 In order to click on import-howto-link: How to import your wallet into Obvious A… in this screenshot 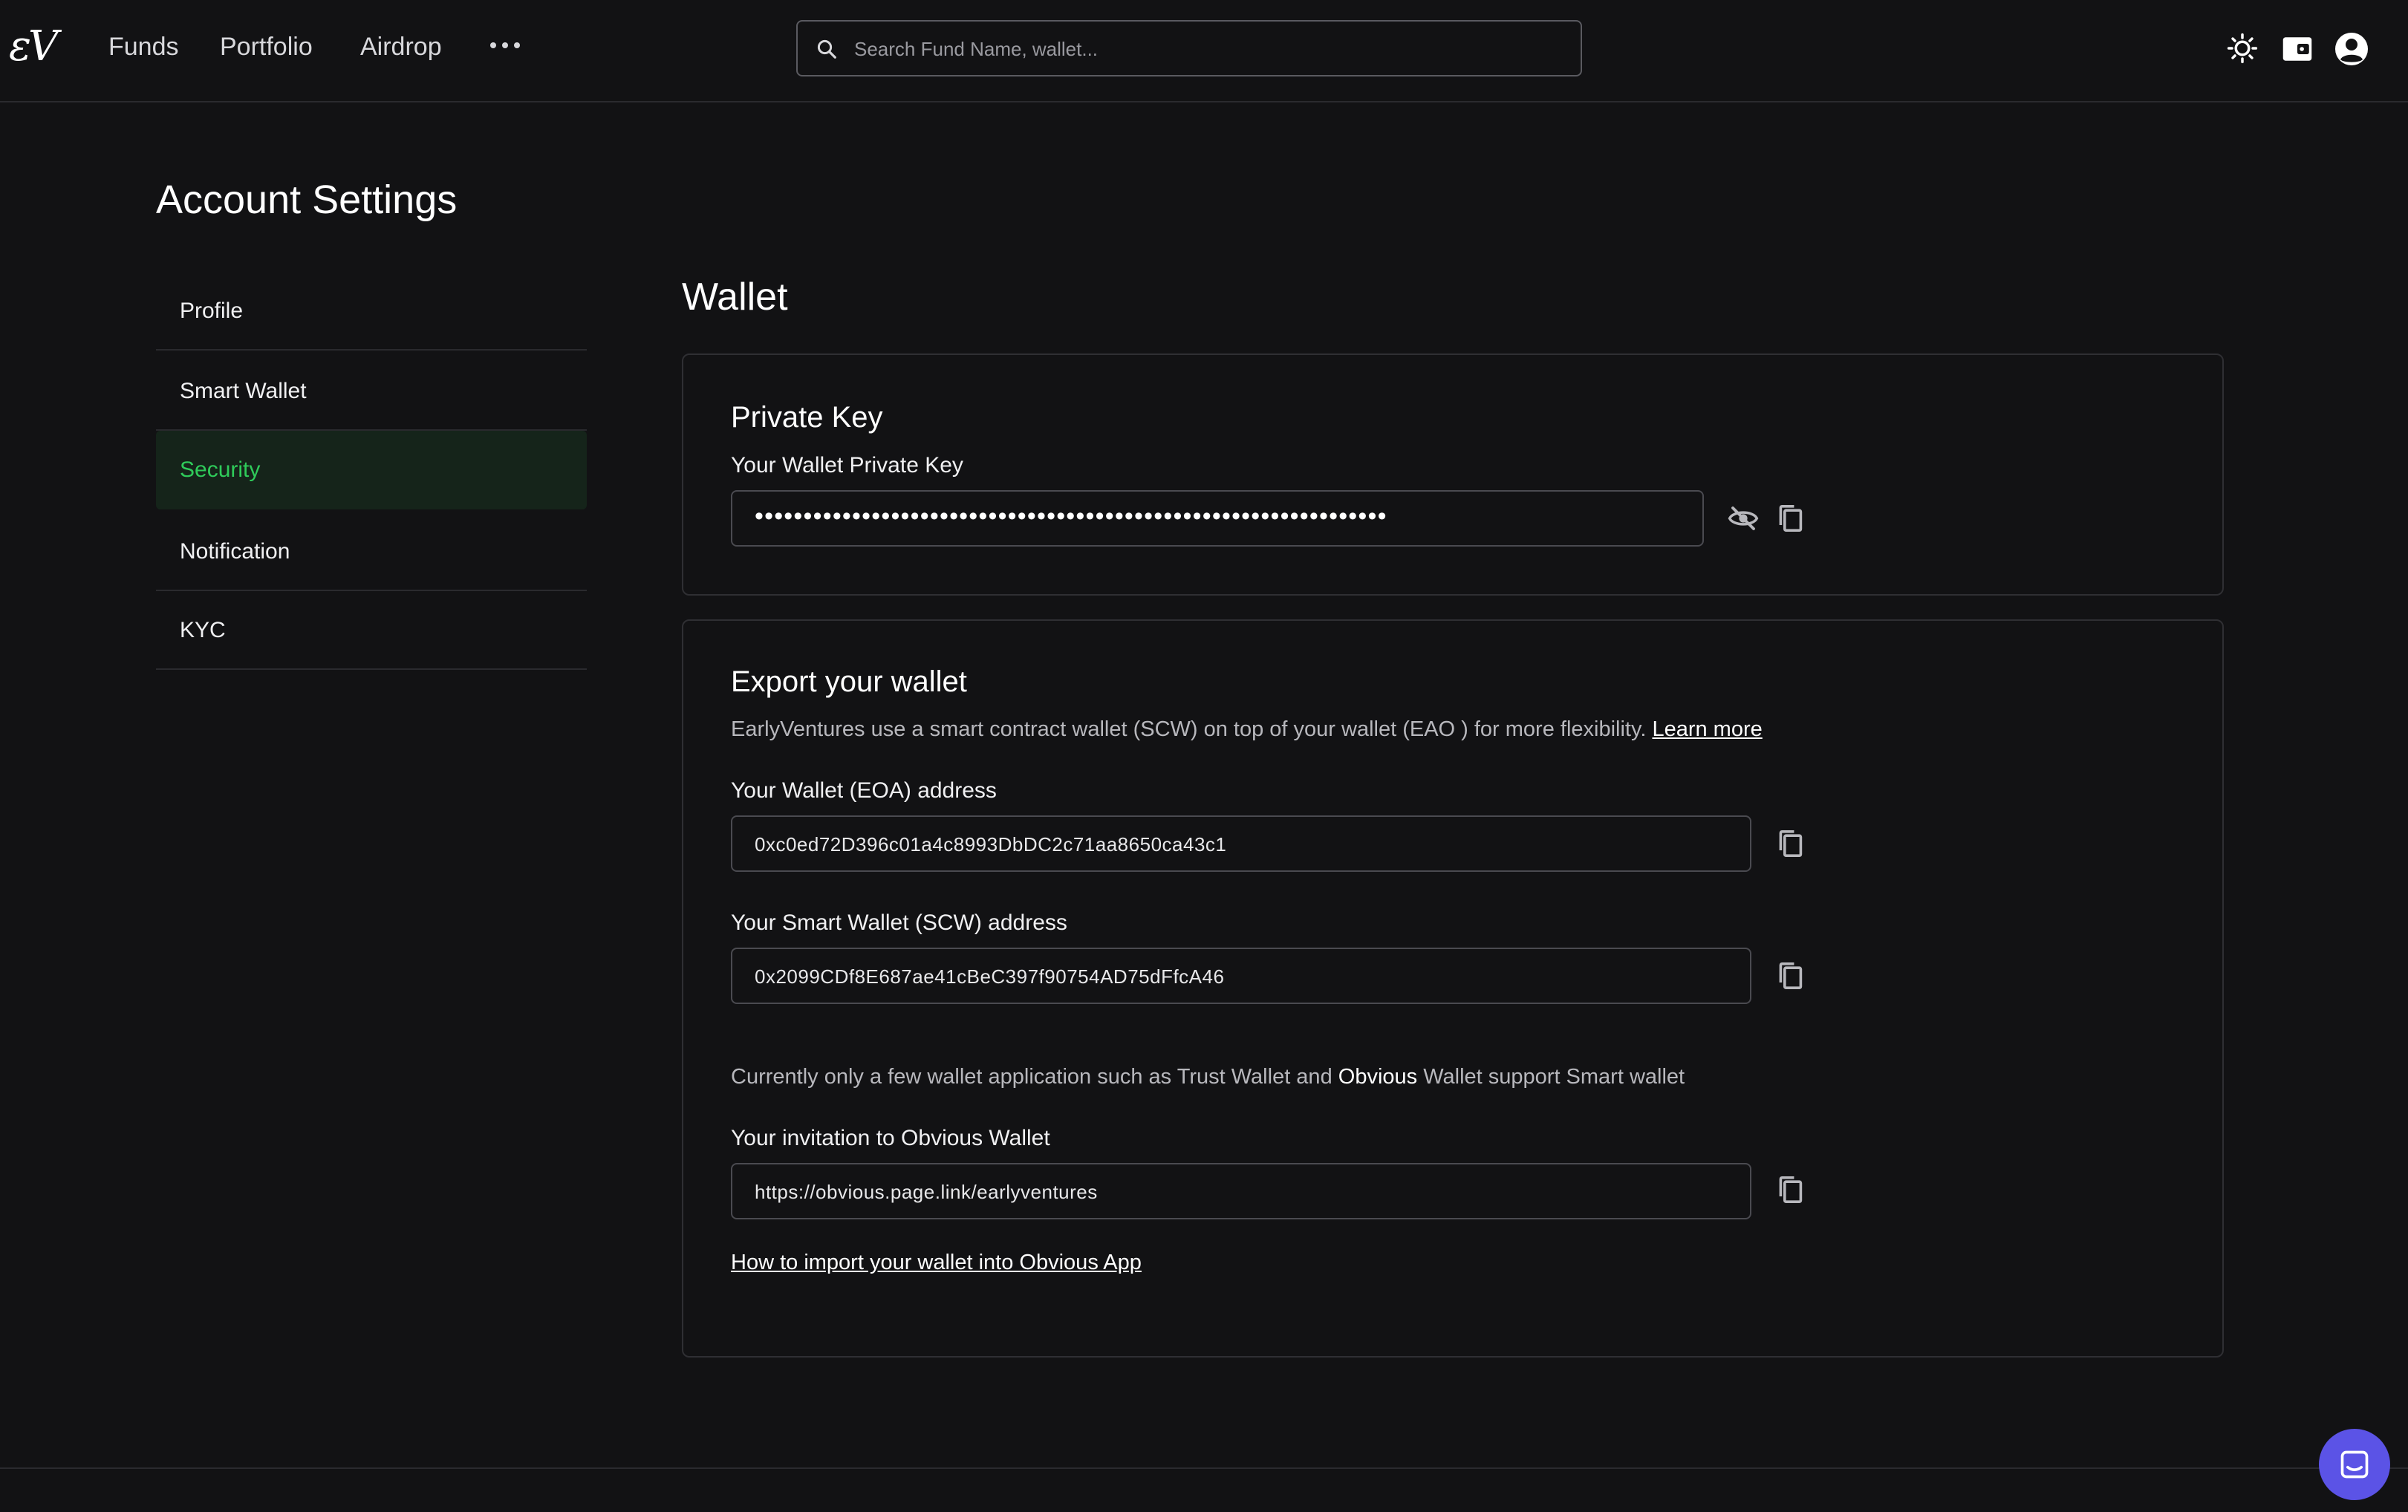, I will do `click(936, 1263)`.